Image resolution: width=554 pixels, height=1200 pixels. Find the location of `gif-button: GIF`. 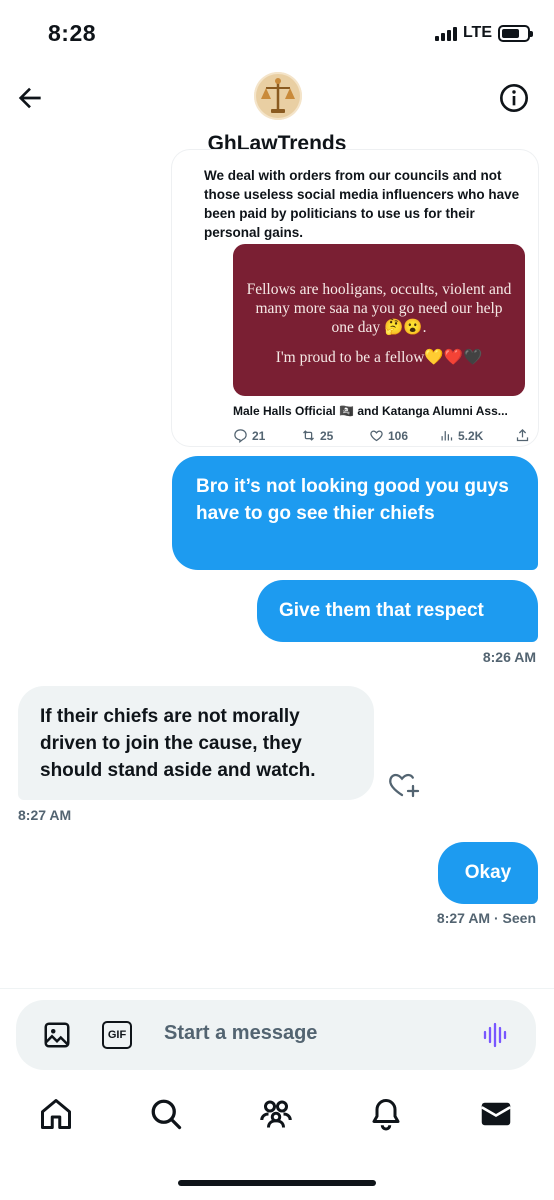

gif-button: GIF is located at coordinates (117, 1035).